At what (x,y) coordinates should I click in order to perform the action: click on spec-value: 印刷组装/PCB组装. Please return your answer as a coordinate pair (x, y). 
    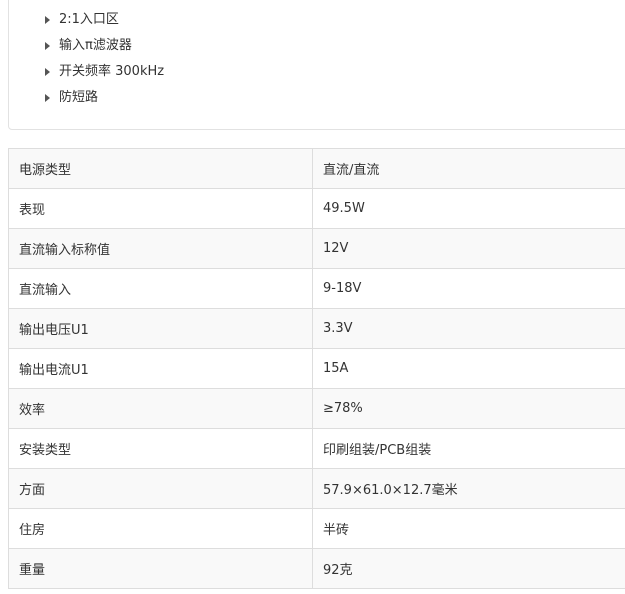
    Looking at the image, I should click on (468, 448).